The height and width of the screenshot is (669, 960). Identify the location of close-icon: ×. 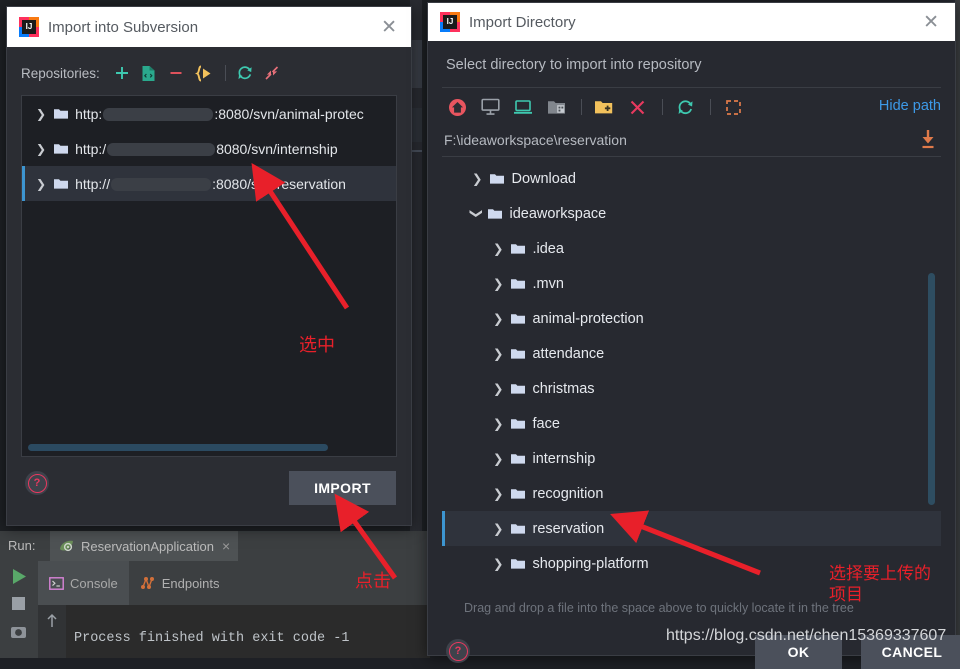
(226, 546).